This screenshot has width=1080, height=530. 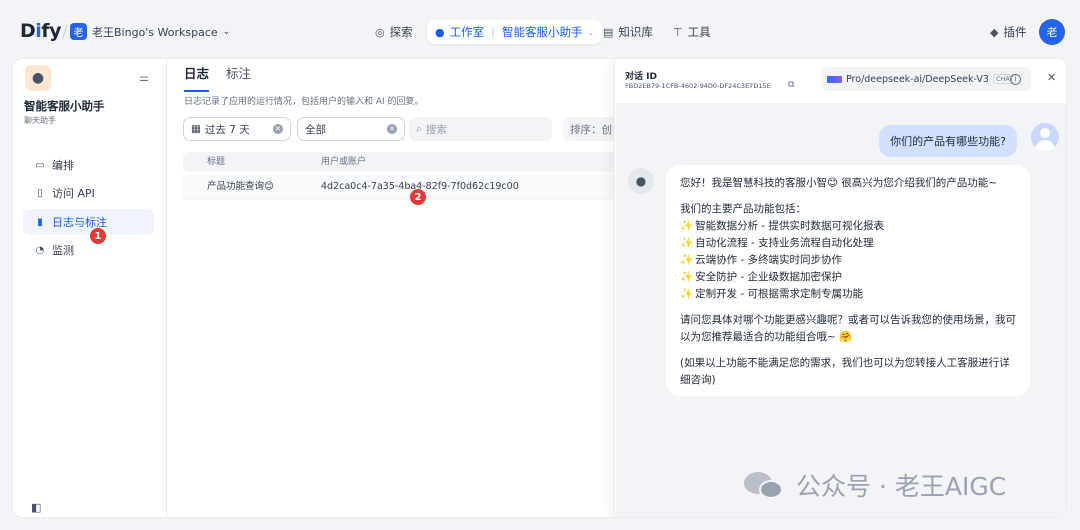 I want to click on nav-app-selector: 智能客服小助手, so click(x=542, y=32).